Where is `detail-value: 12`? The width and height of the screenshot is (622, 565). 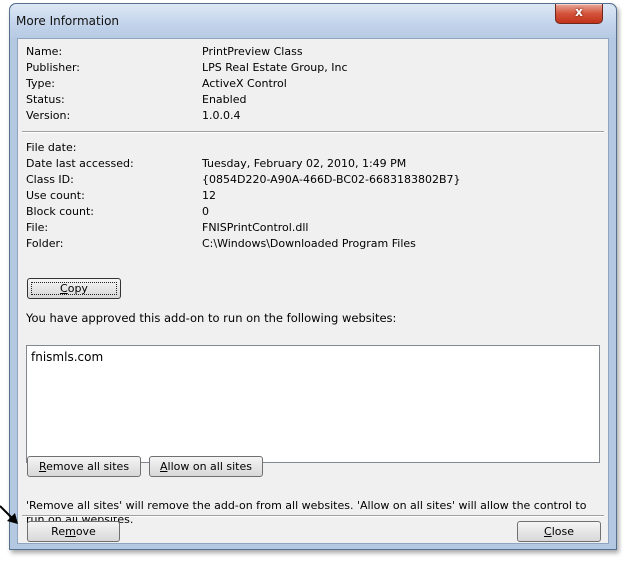 detail-value: 12 is located at coordinates (209, 195).